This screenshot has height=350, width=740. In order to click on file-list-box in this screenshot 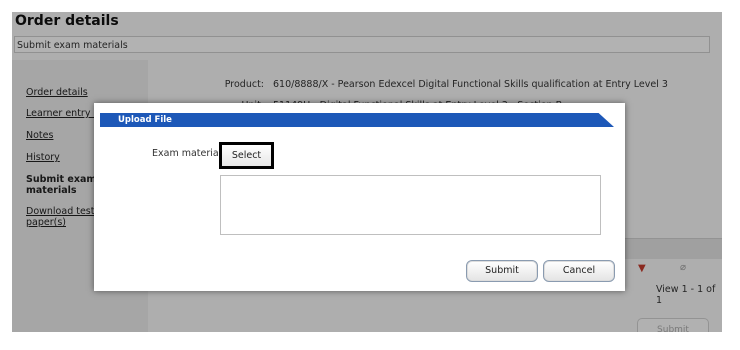, I will do `click(410, 205)`.